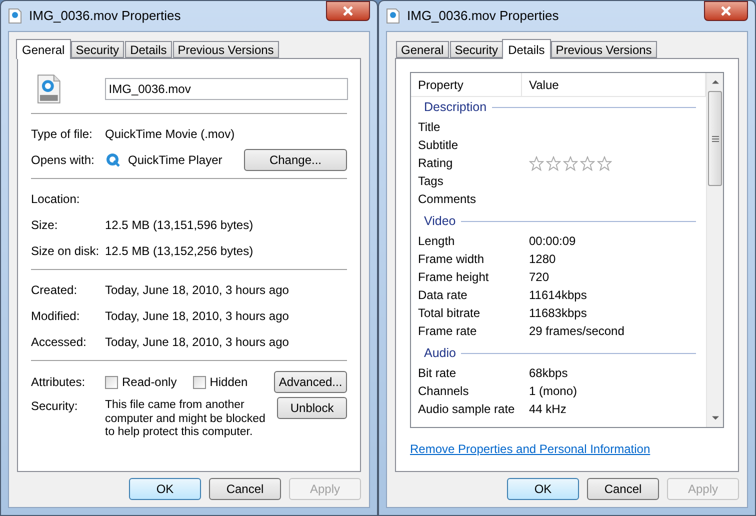 This screenshot has height=516, width=756. Describe the element at coordinates (440, 221) in the screenshot. I see `group-header: Video` at that location.